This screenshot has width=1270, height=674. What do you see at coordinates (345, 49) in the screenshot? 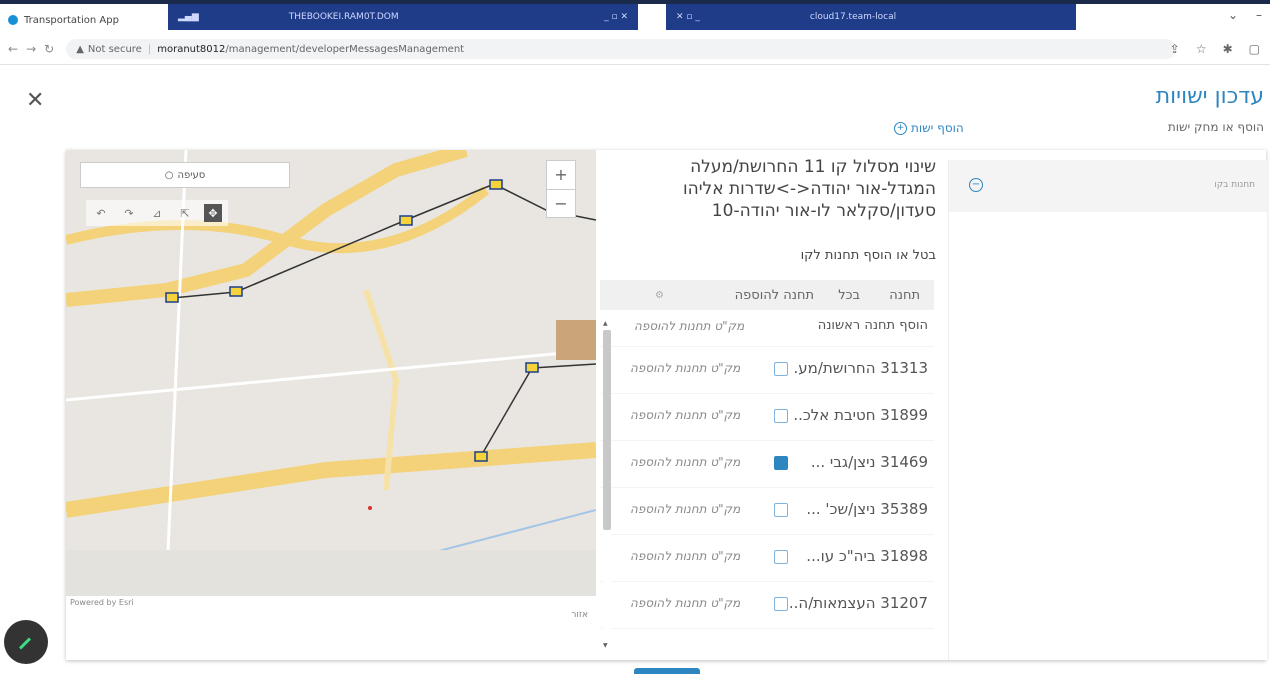
I see `url-path: /management/developerMessagesManagement` at bounding box center [345, 49].